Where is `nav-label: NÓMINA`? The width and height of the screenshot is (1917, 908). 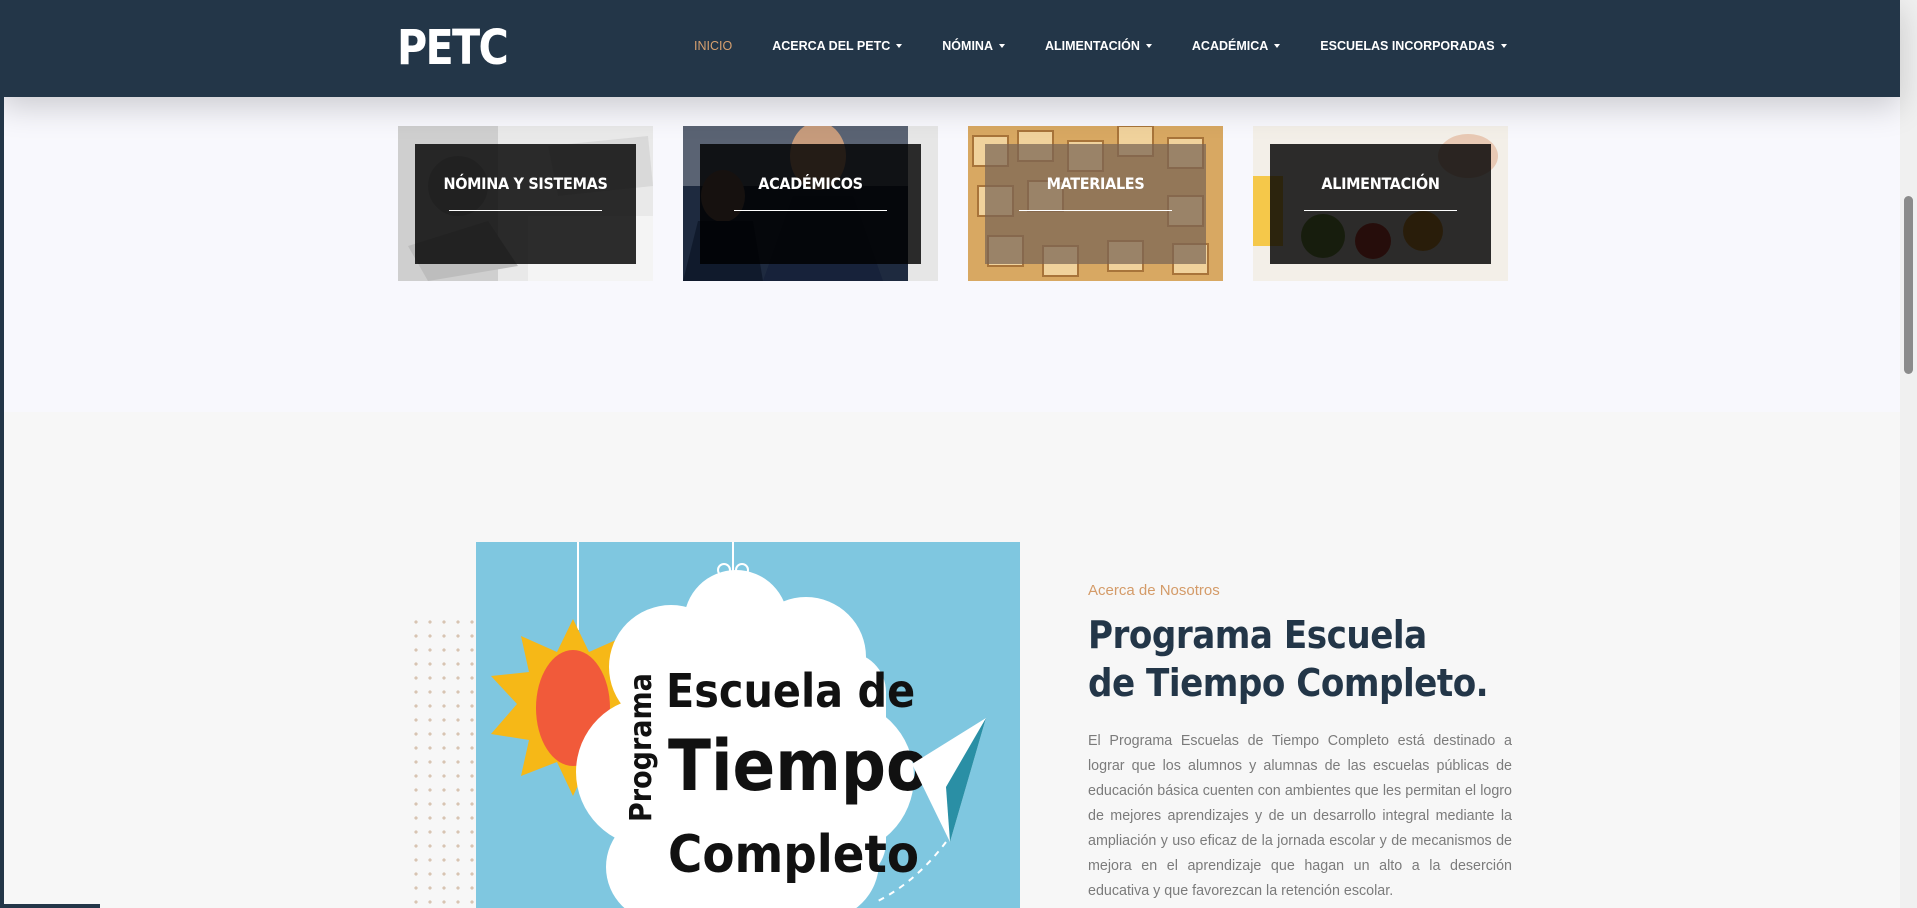
nav-label: NÓMINA is located at coordinates (967, 46).